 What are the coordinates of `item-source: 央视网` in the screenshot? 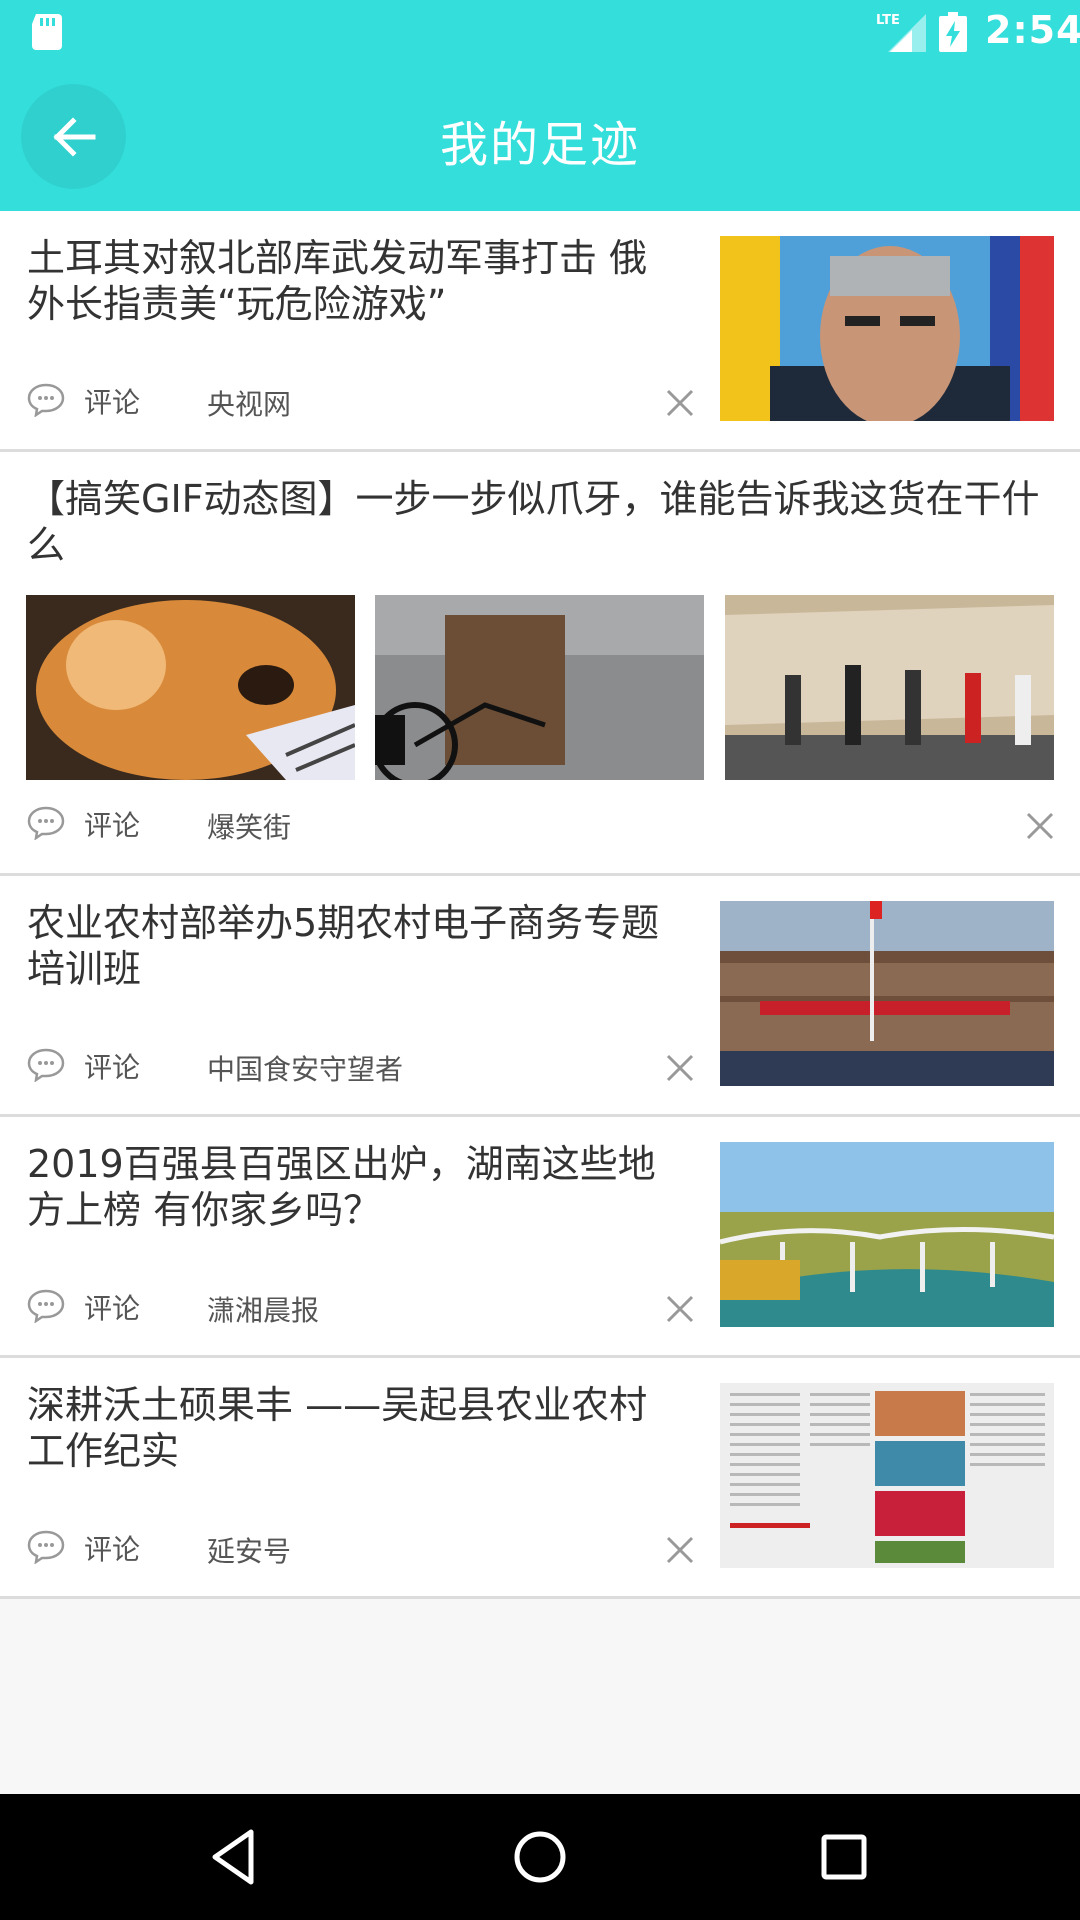 It's located at (249, 404).